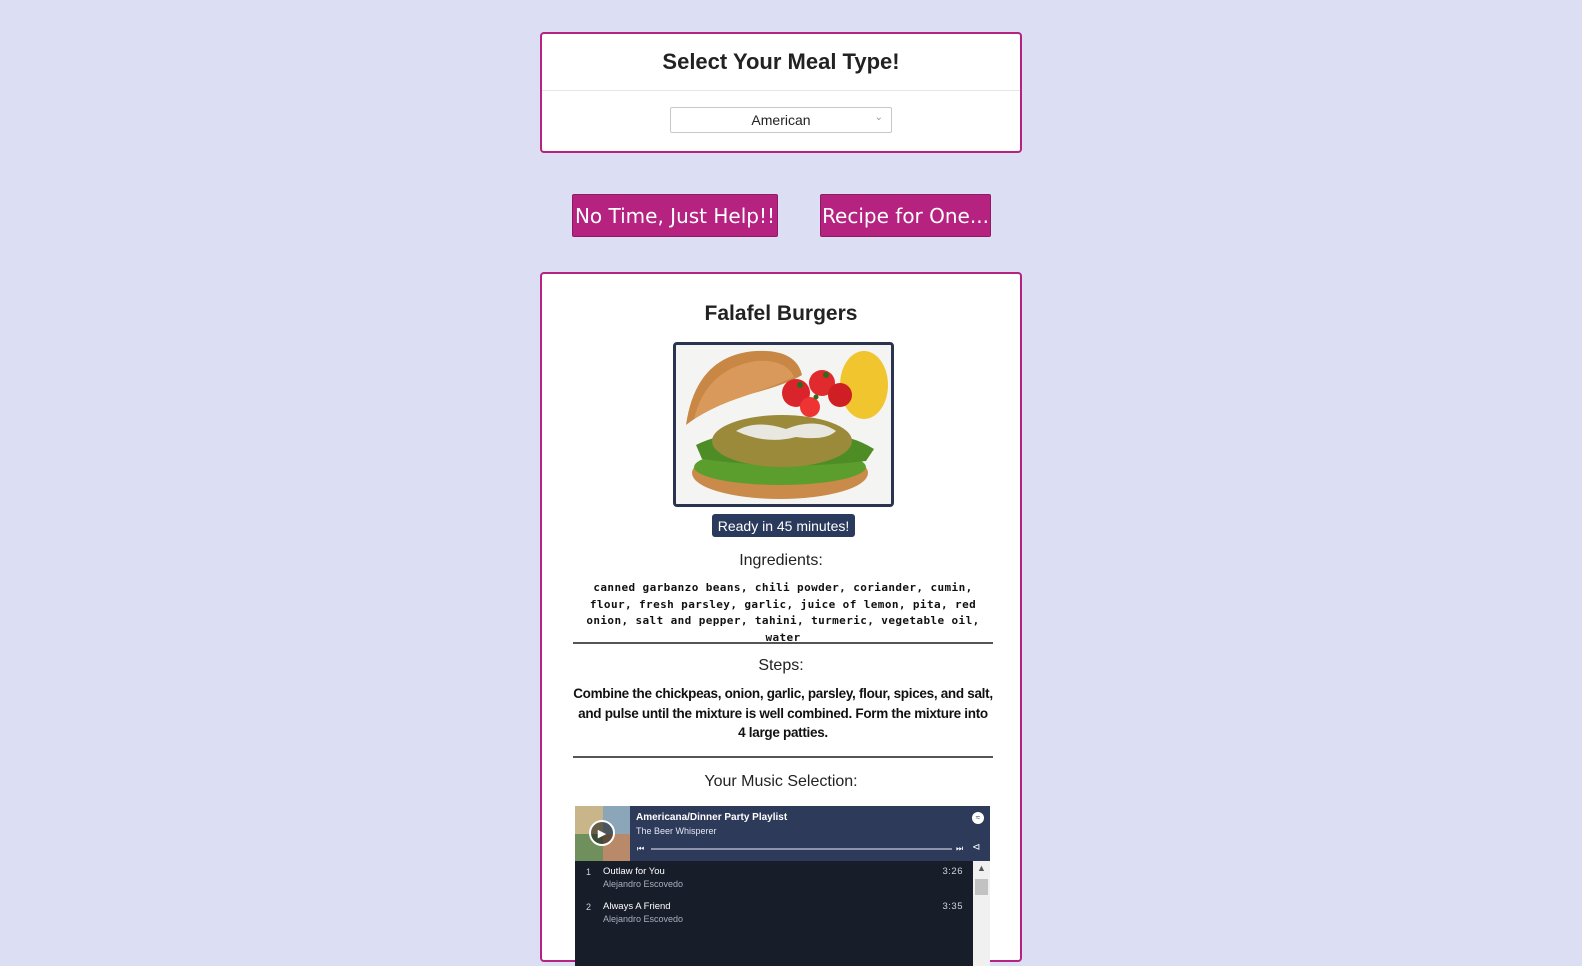 This screenshot has height=966, width=1582. What do you see at coordinates (781, 560) in the screenshot?
I see `ingredients-label: Ingredients:` at bounding box center [781, 560].